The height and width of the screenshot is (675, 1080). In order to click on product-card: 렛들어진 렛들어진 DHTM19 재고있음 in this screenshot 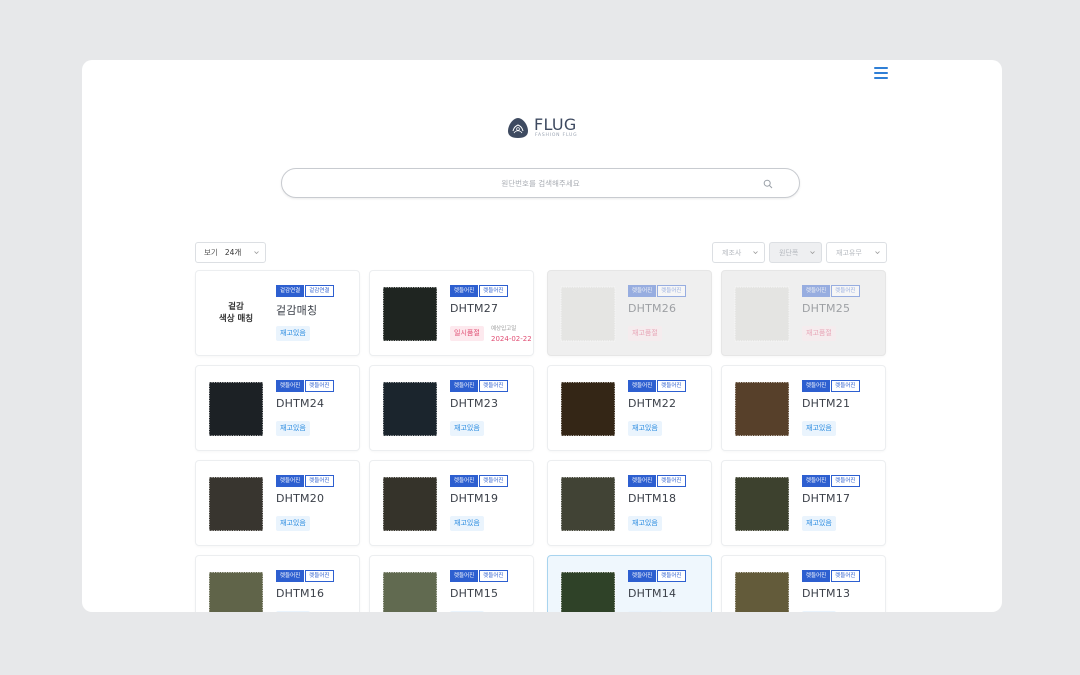, I will do `click(451, 503)`.